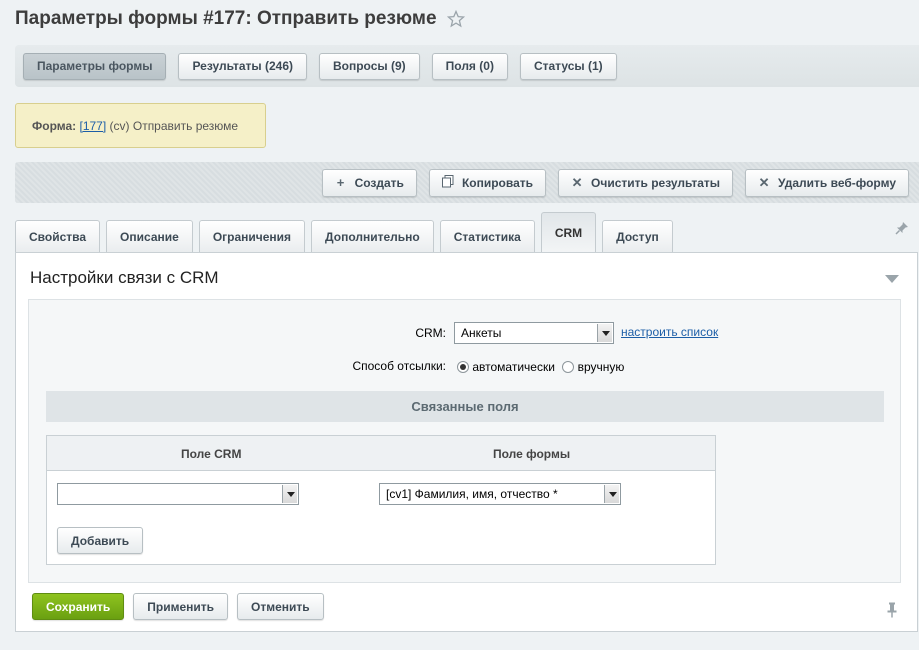 This screenshot has height=650, width=919. What do you see at coordinates (568, 66) in the screenshot?
I see `tab-statuses: Статусы (1)` at bounding box center [568, 66].